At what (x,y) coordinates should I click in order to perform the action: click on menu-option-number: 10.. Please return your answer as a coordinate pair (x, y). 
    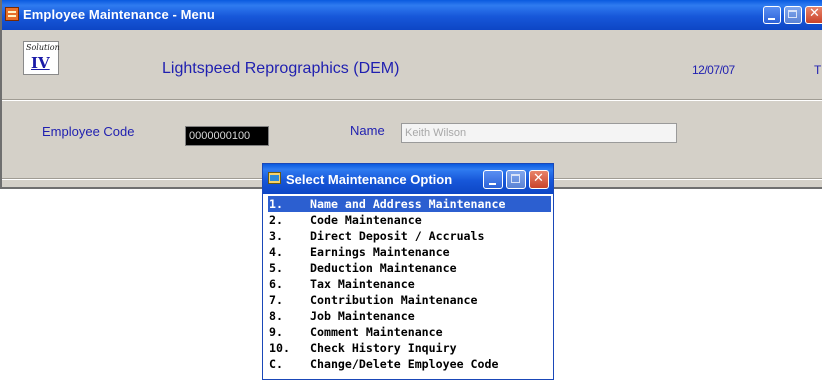
    Looking at the image, I should click on (279, 348).